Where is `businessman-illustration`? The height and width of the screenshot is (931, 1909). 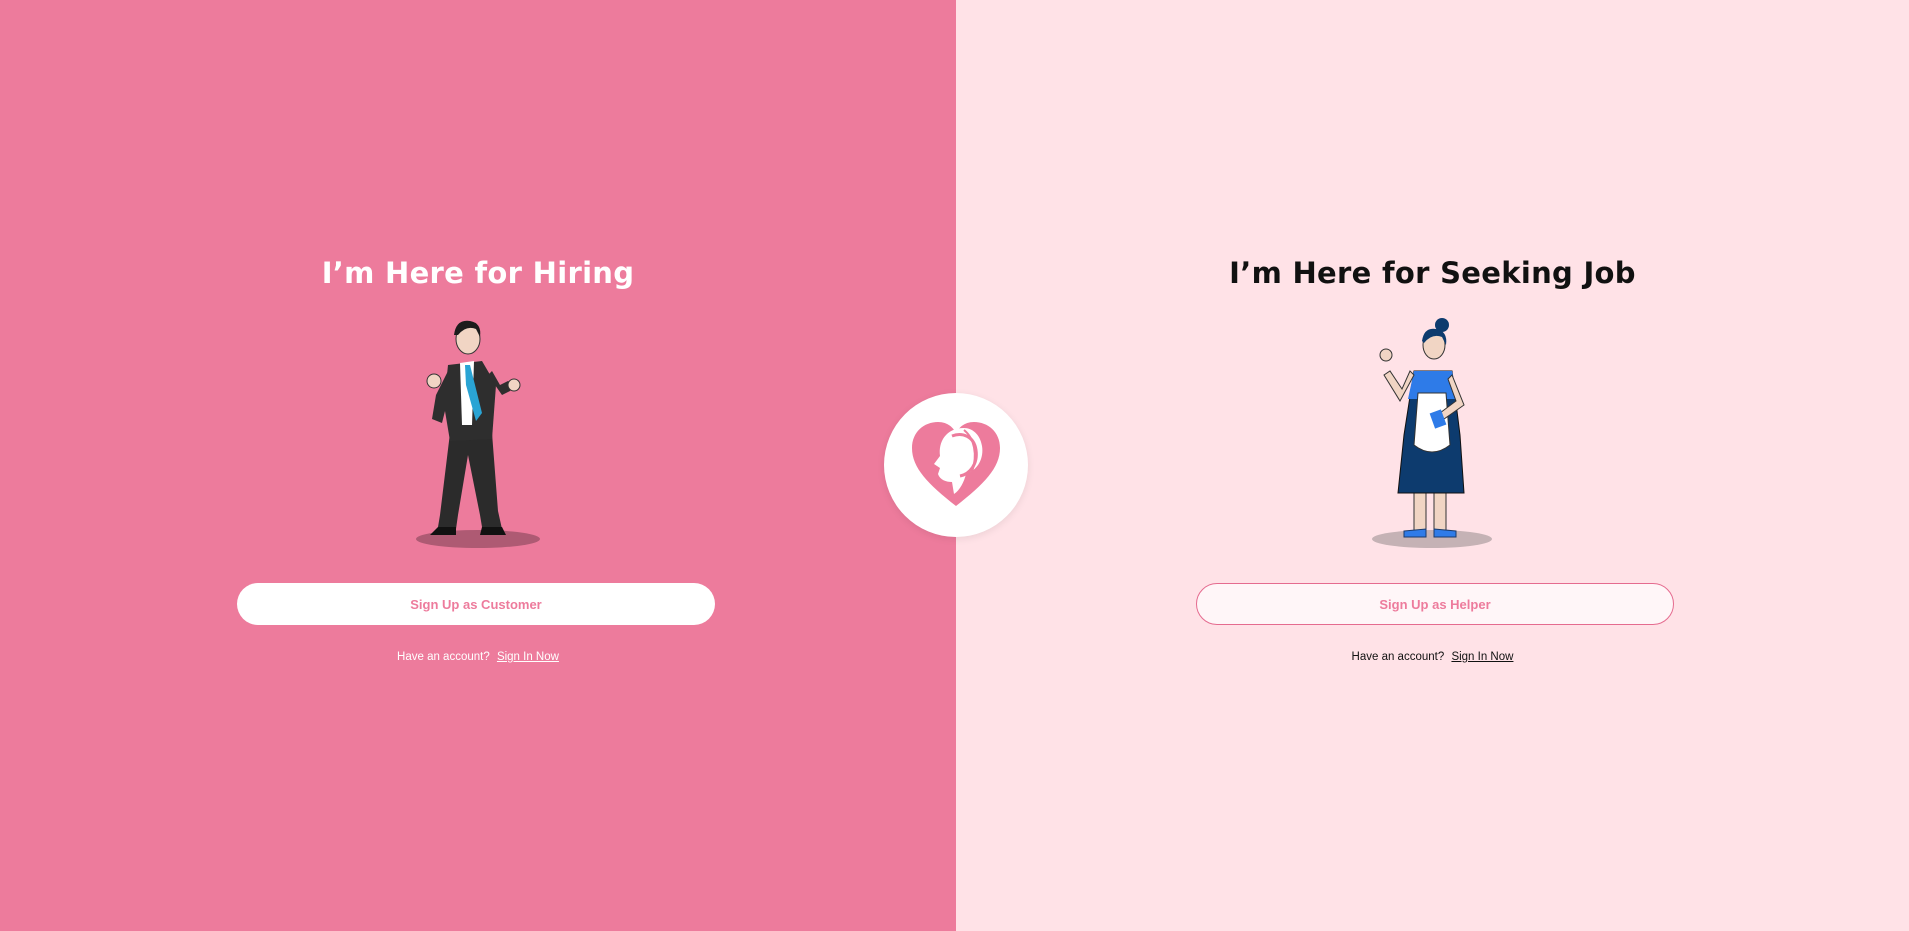
businessman-illustration is located at coordinates (478, 434).